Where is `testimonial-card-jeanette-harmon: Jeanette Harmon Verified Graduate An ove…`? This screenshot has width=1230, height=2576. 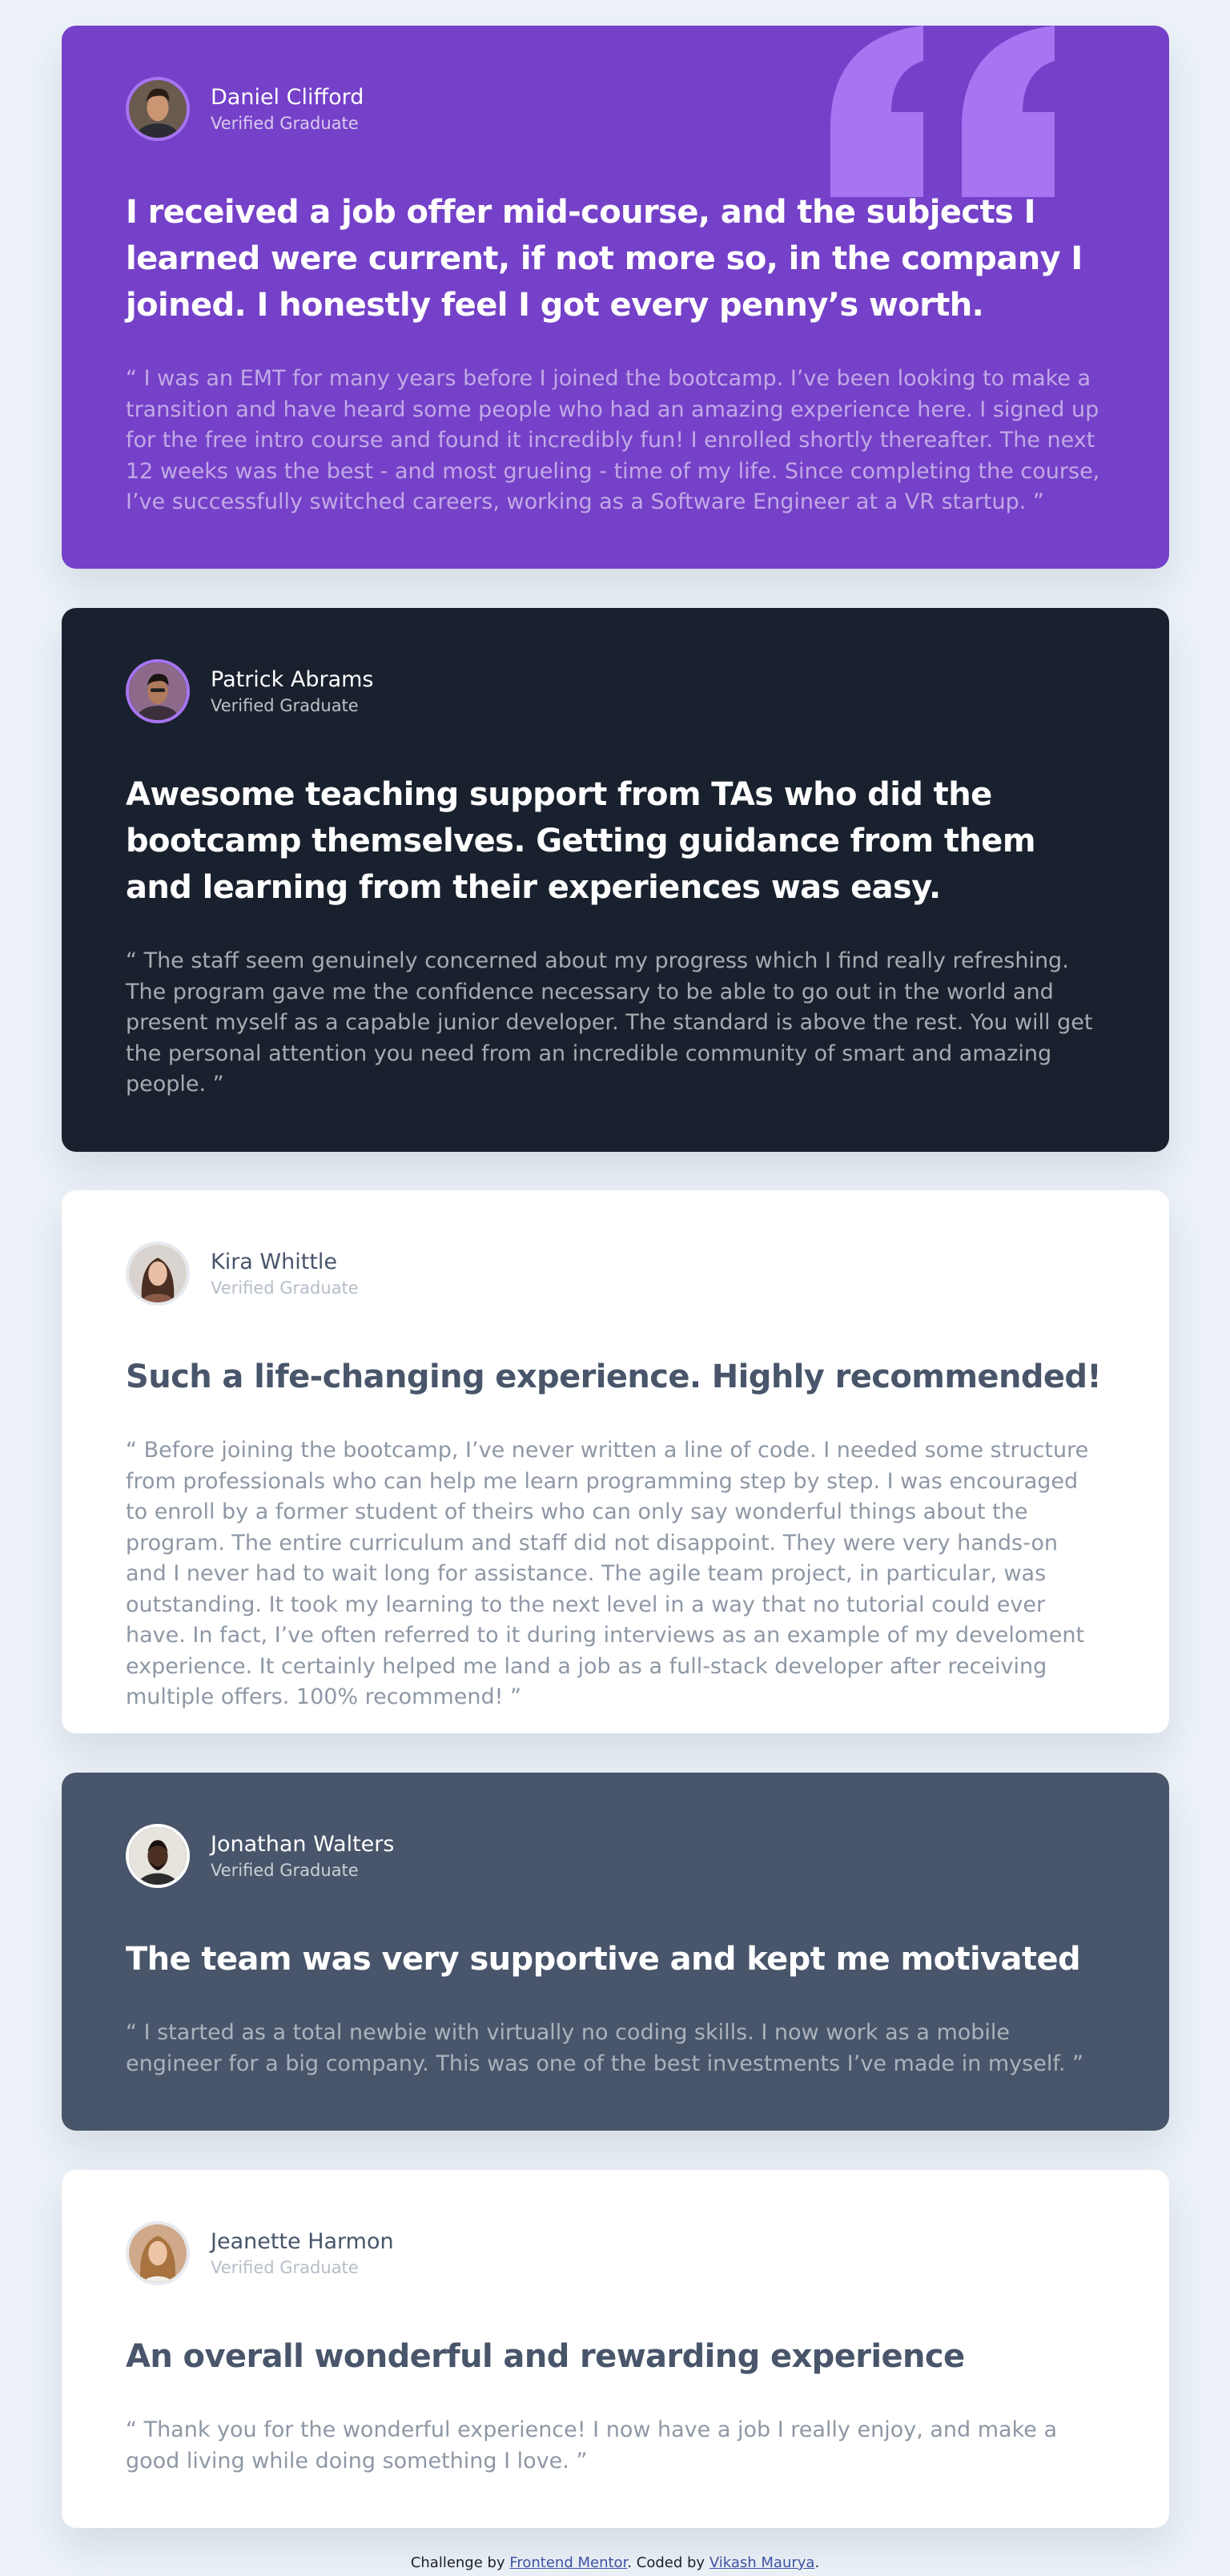 testimonial-card-jeanette-harmon: Jeanette Harmon Verified Graduate An ove… is located at coordinates (615, 2349).